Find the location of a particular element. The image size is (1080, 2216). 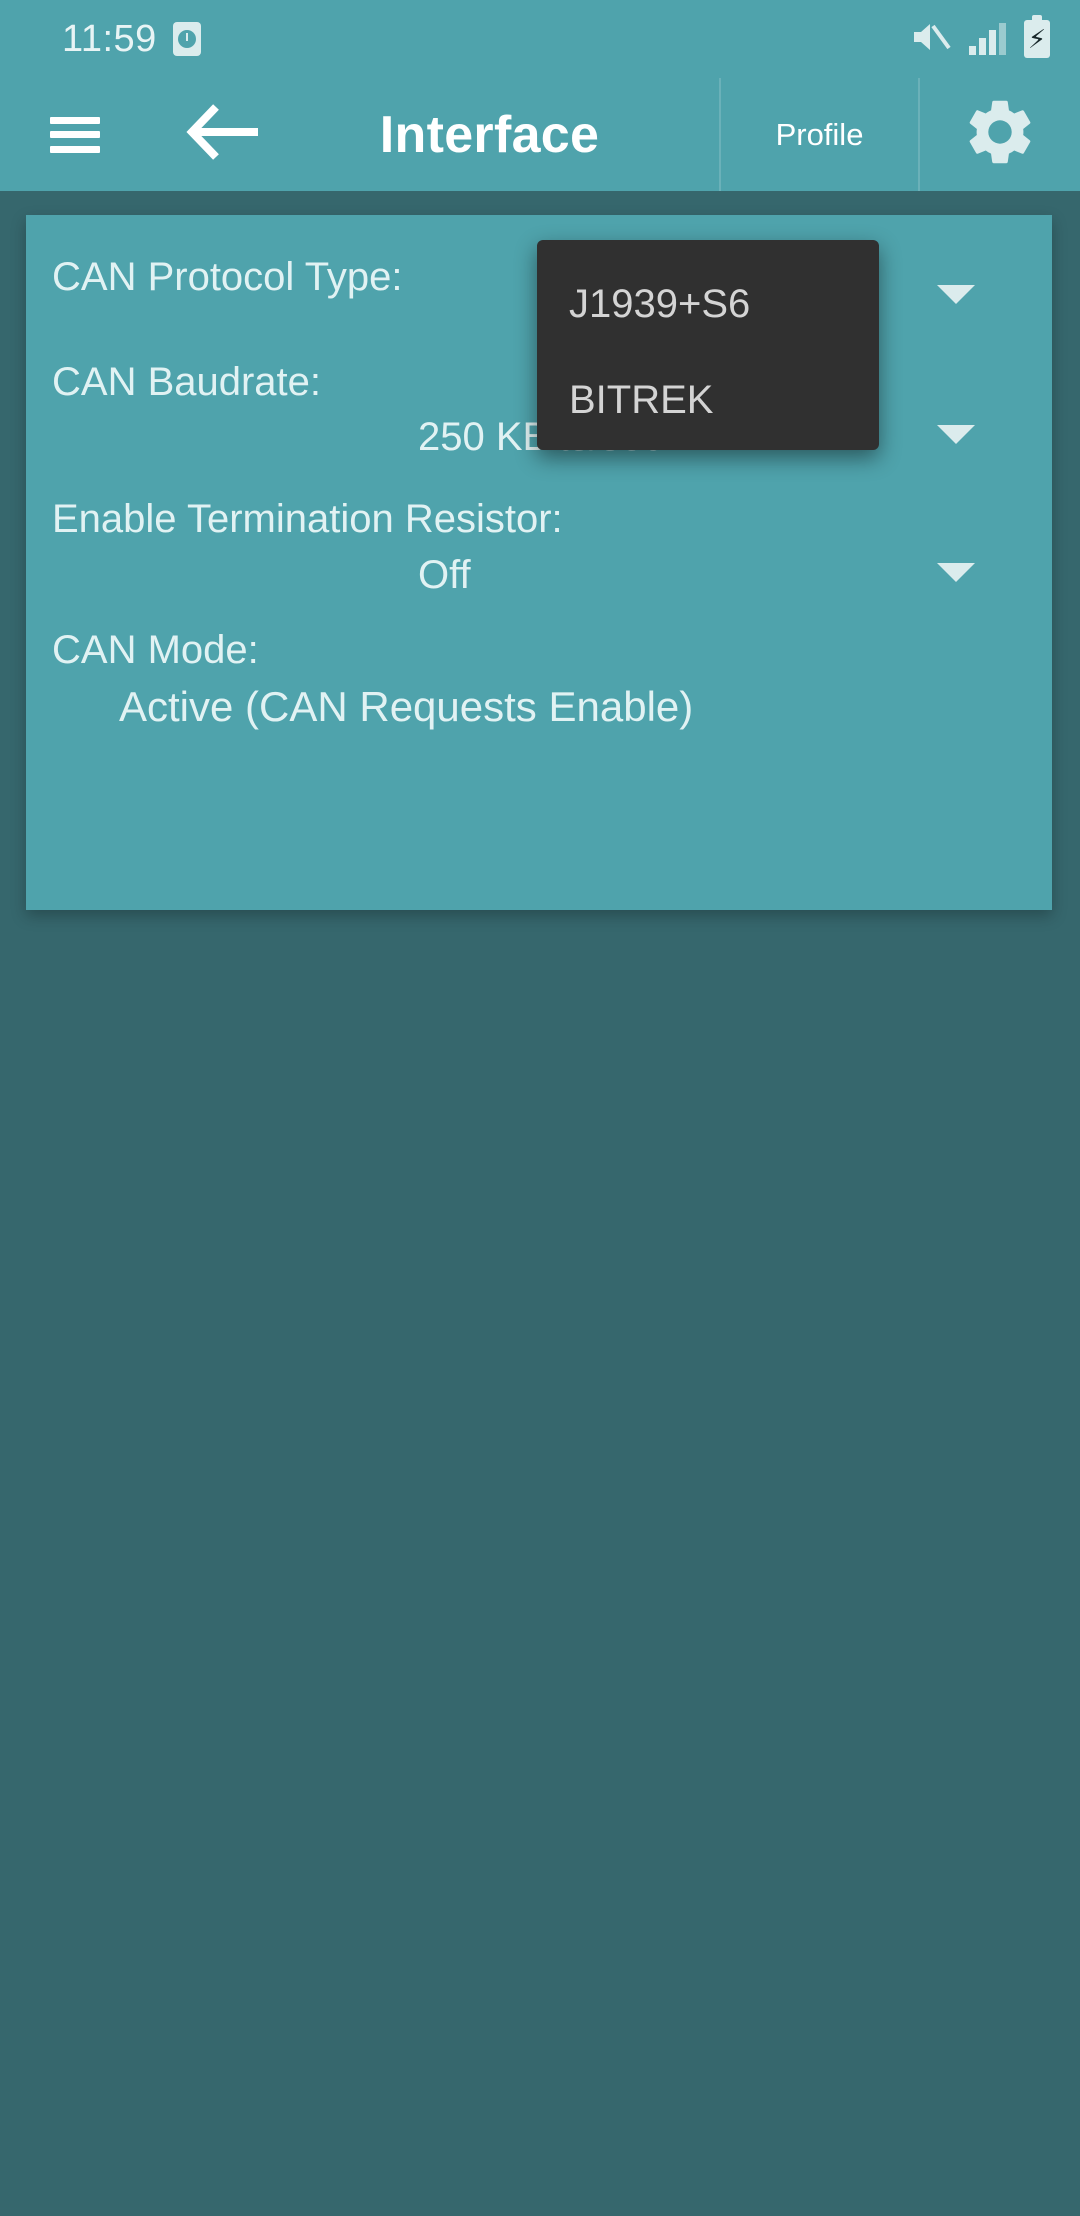

battery-charging-icon: ⚡ is located at coordinates (1037, 36).